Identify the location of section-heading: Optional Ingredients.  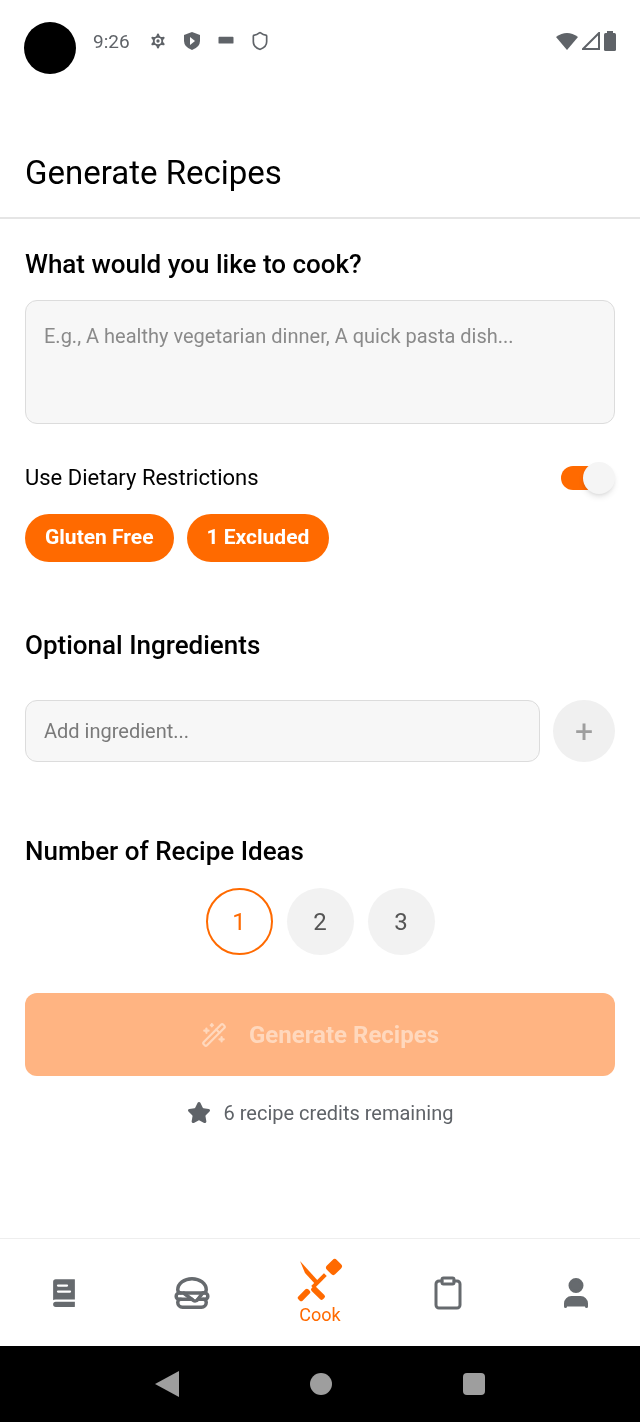
(143, 645).